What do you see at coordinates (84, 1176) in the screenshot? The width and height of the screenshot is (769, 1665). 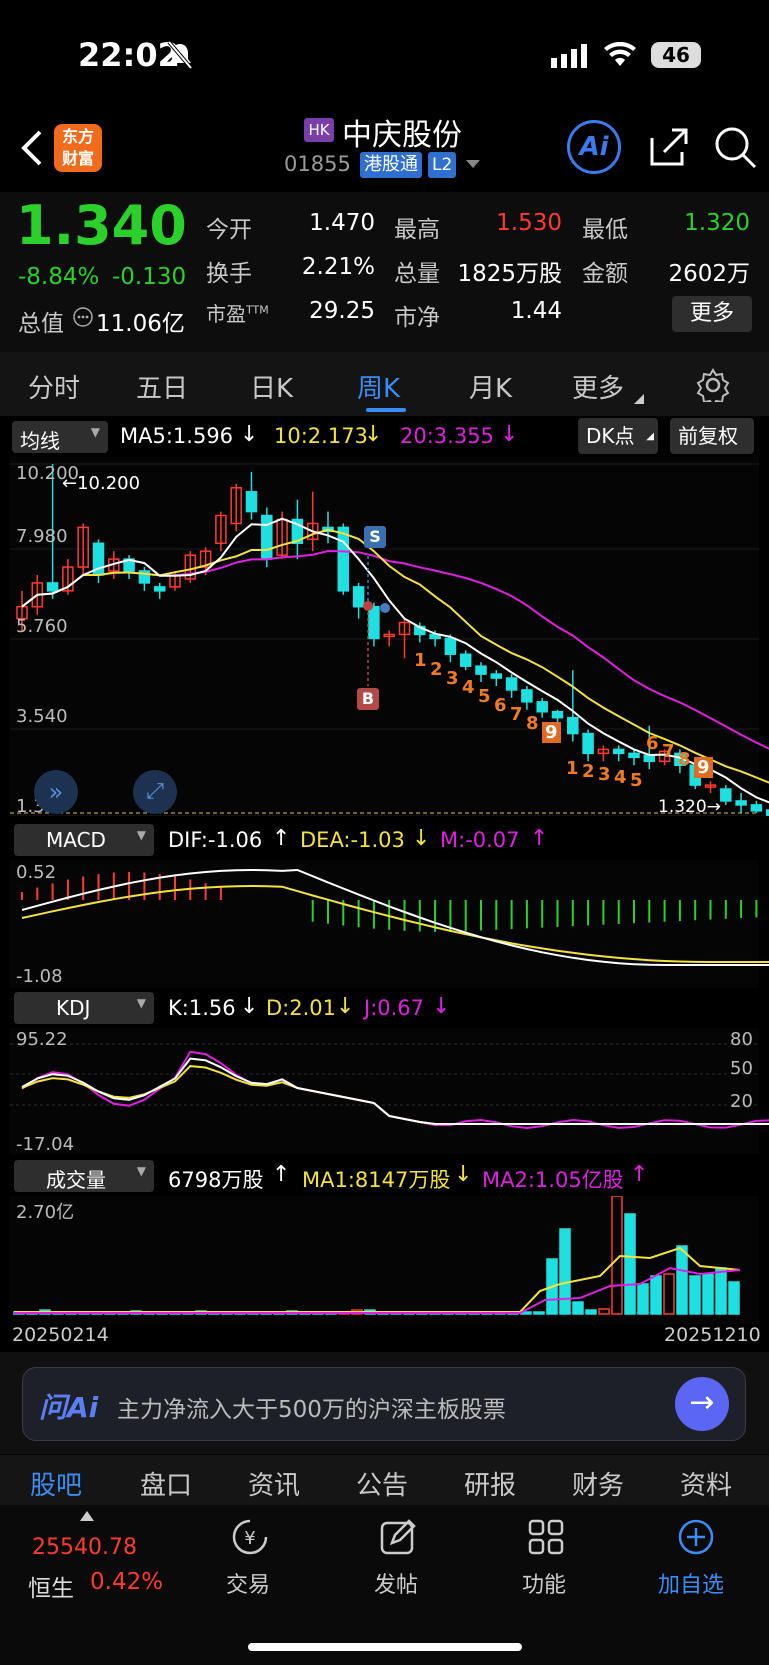 I see `volume-selector: 成交量 ▼` at bounding box center [84, 1176].